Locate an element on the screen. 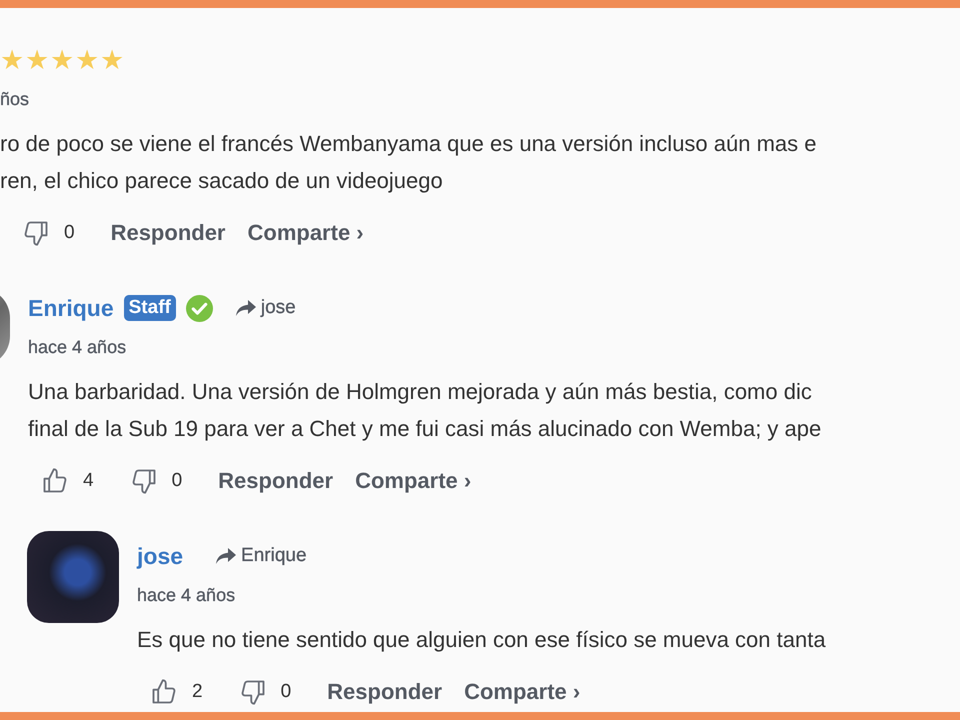 This screenshot has width=960, height=720. comment-text-line: ren, el chico parece sacado de un videojuego is located at coordinates (221, 181).